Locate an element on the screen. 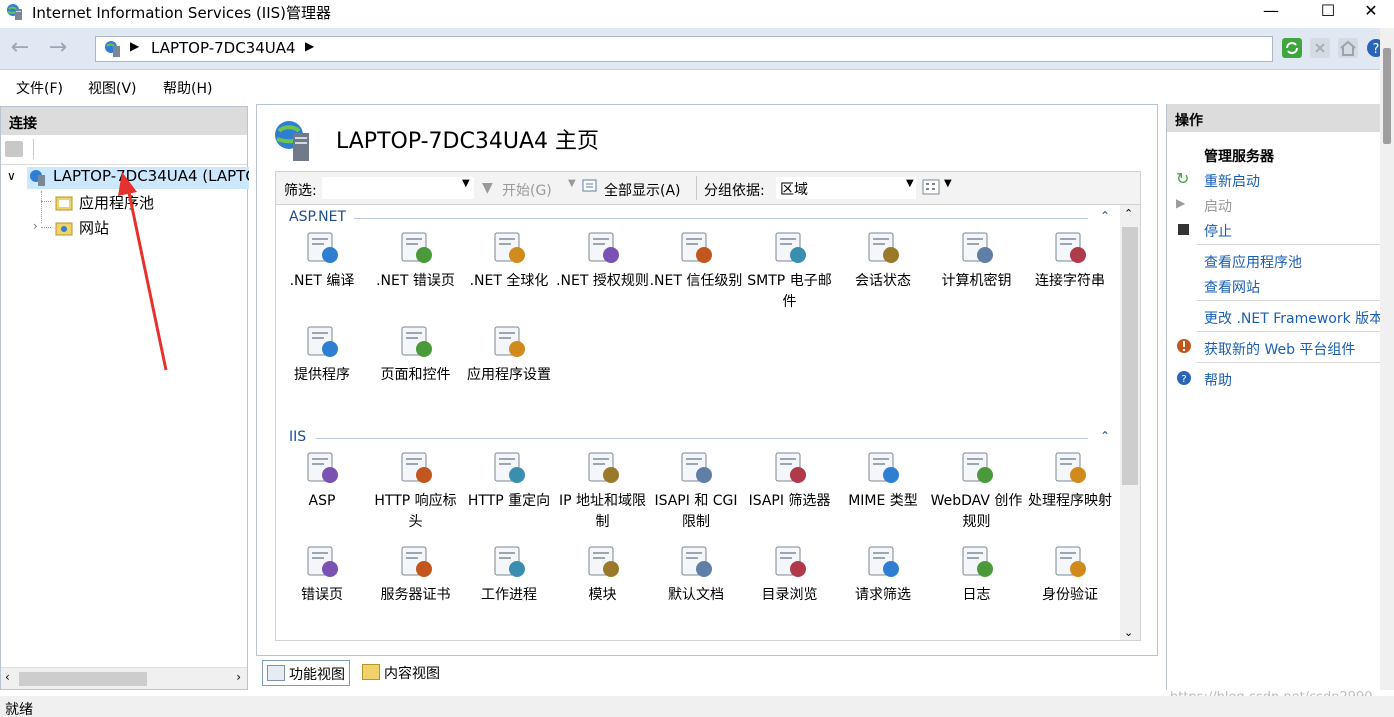  menu-file: 文件(F) is located at coordinates (39, 88).